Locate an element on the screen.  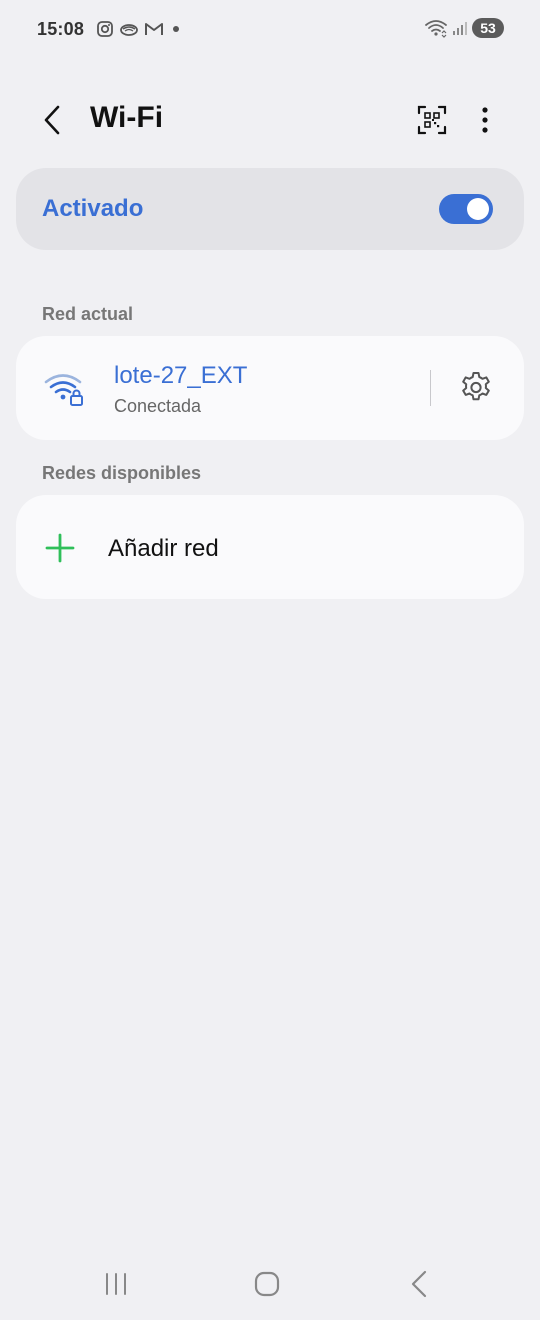
recents-icon is located at coordinates (116, 1284).